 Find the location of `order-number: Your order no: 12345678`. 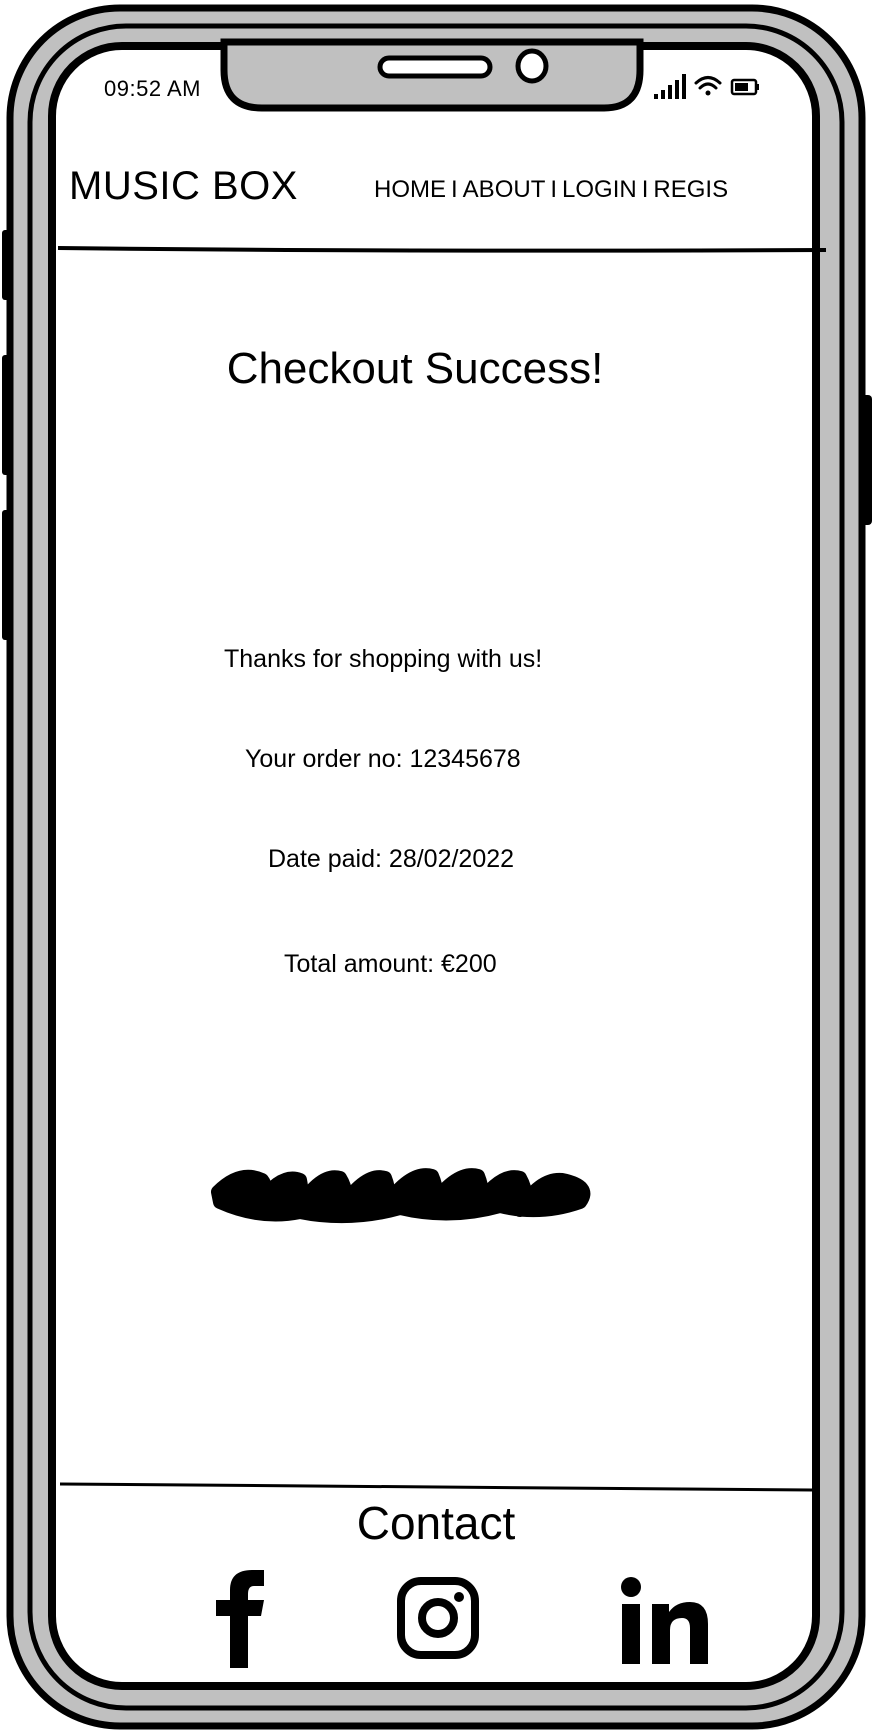

order-number: Your order no: 12345678 is located at coordinates (383, 759).